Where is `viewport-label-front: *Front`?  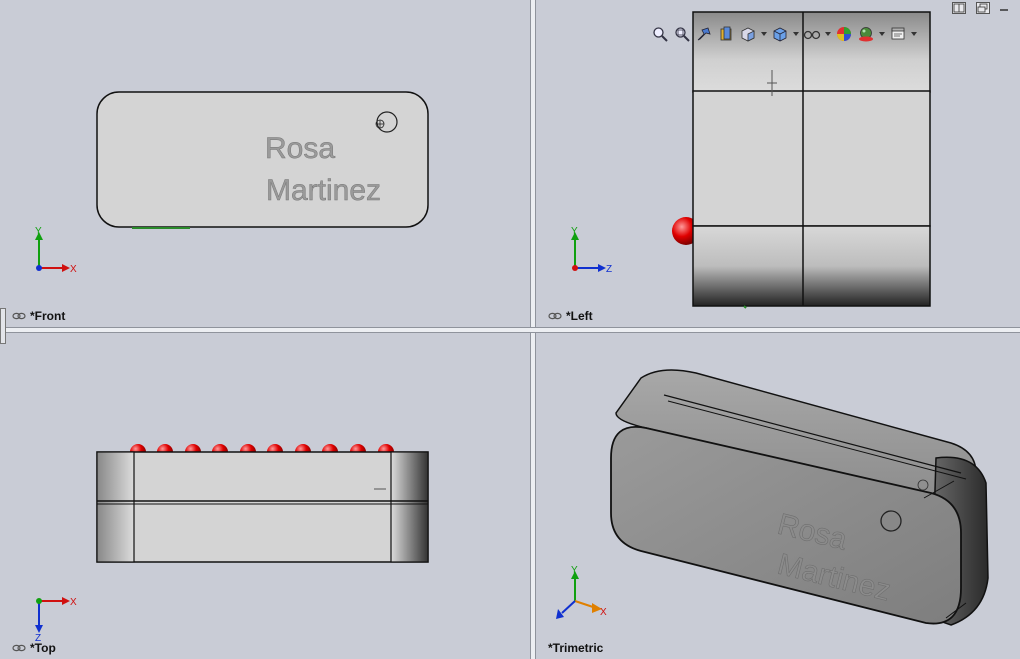 viewport-label-front: *Front is located at coordinates (38, 316).